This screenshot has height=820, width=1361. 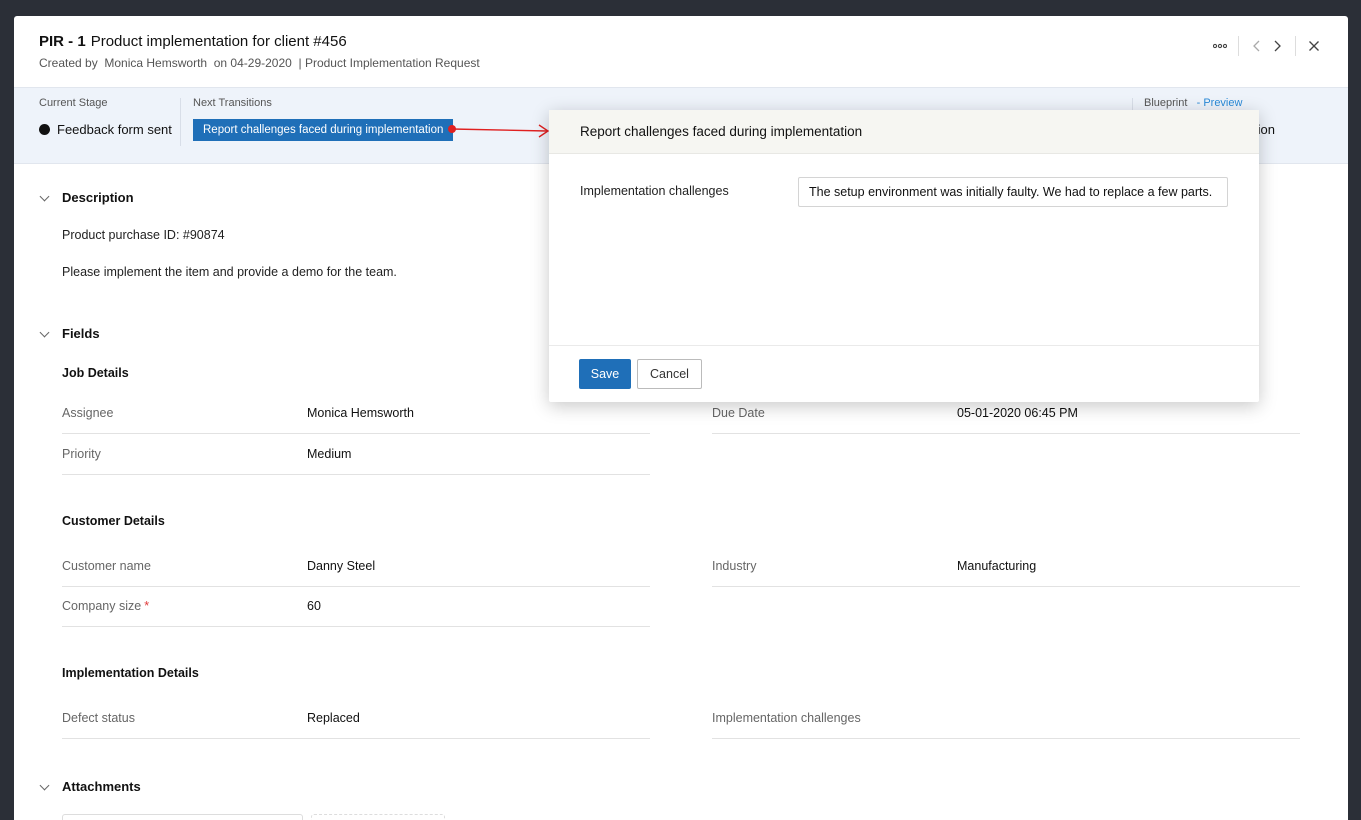 What do you see at coordinates (786, 718) in the screenshot?
I see `field-label: Implementation challenges` at bounding box center [786, 718].